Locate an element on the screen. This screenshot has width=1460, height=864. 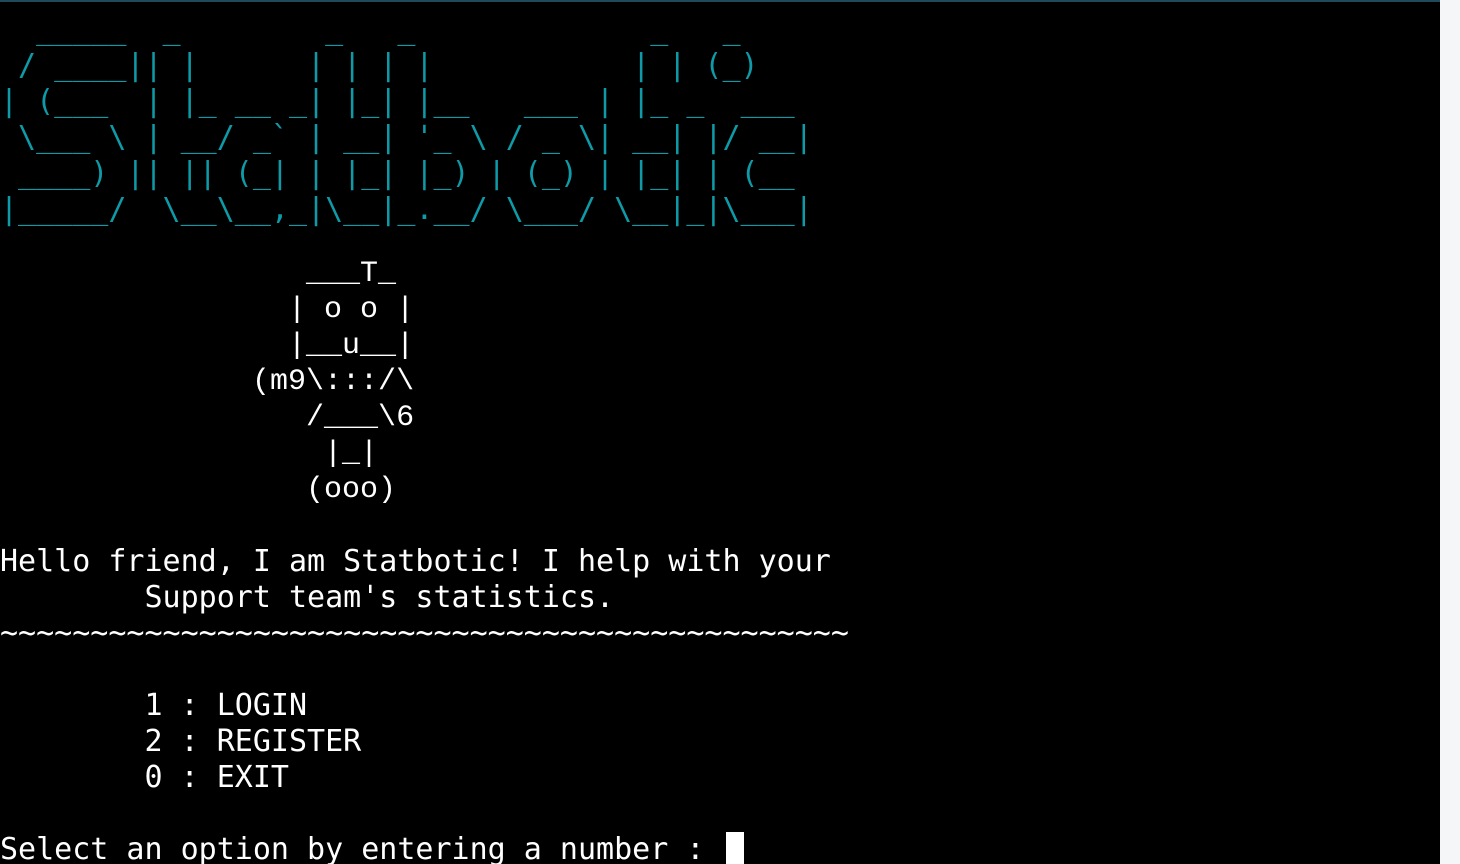
text-cursor is located at coordinates (735, 848).